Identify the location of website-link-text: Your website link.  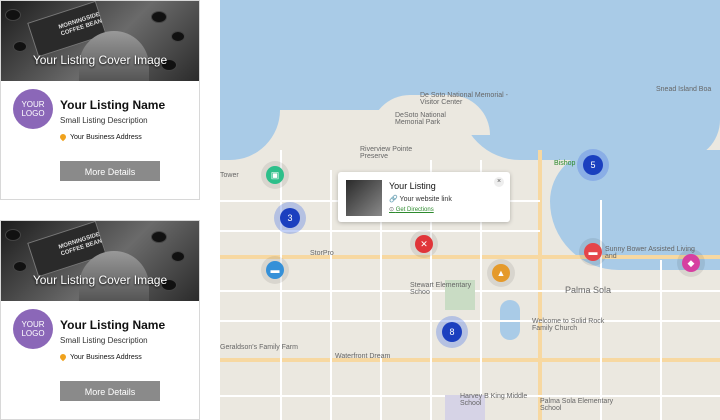
(425, 199).